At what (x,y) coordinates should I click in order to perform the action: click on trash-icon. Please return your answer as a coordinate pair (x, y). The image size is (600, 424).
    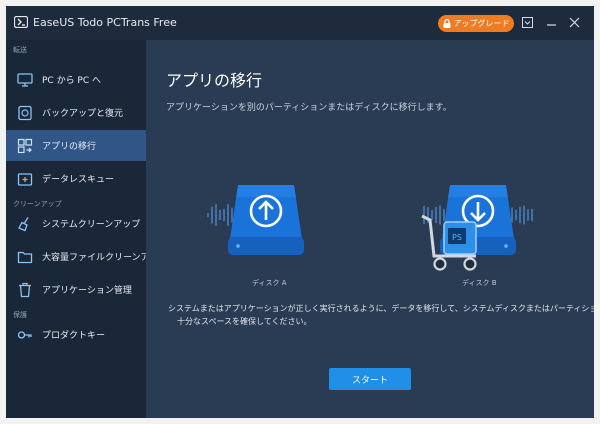
    Looking at the image, I should click on (25, 290).